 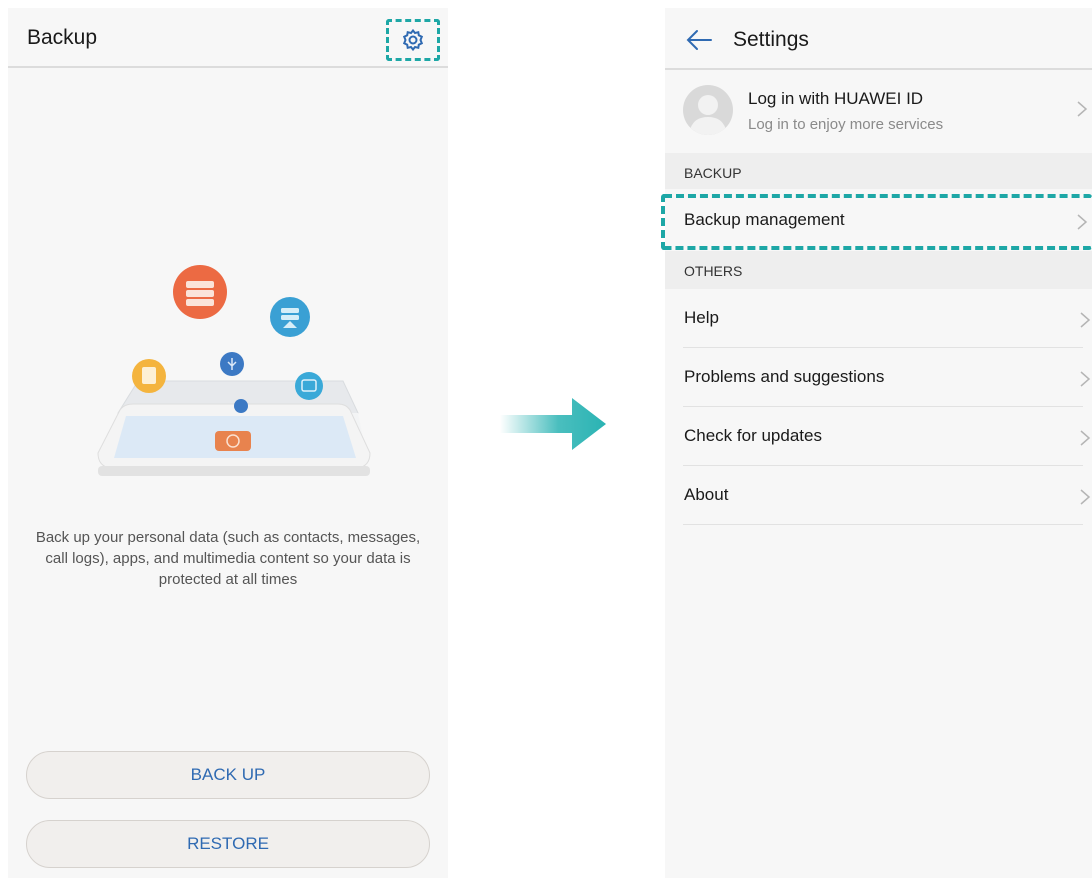 I want to click on about-item: About, so click(x=887, y=495).